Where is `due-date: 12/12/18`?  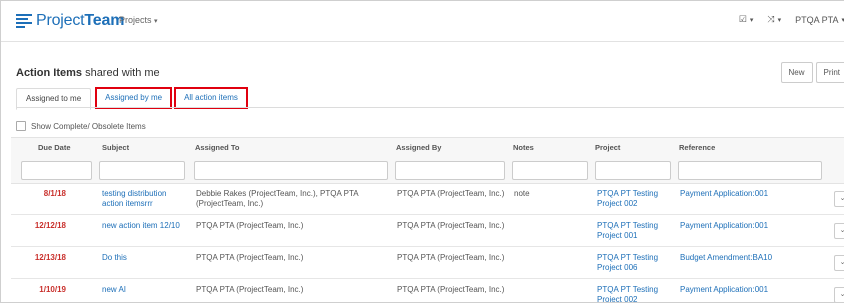
due-date: 12/12/18 is located at coordinates (50, 225).